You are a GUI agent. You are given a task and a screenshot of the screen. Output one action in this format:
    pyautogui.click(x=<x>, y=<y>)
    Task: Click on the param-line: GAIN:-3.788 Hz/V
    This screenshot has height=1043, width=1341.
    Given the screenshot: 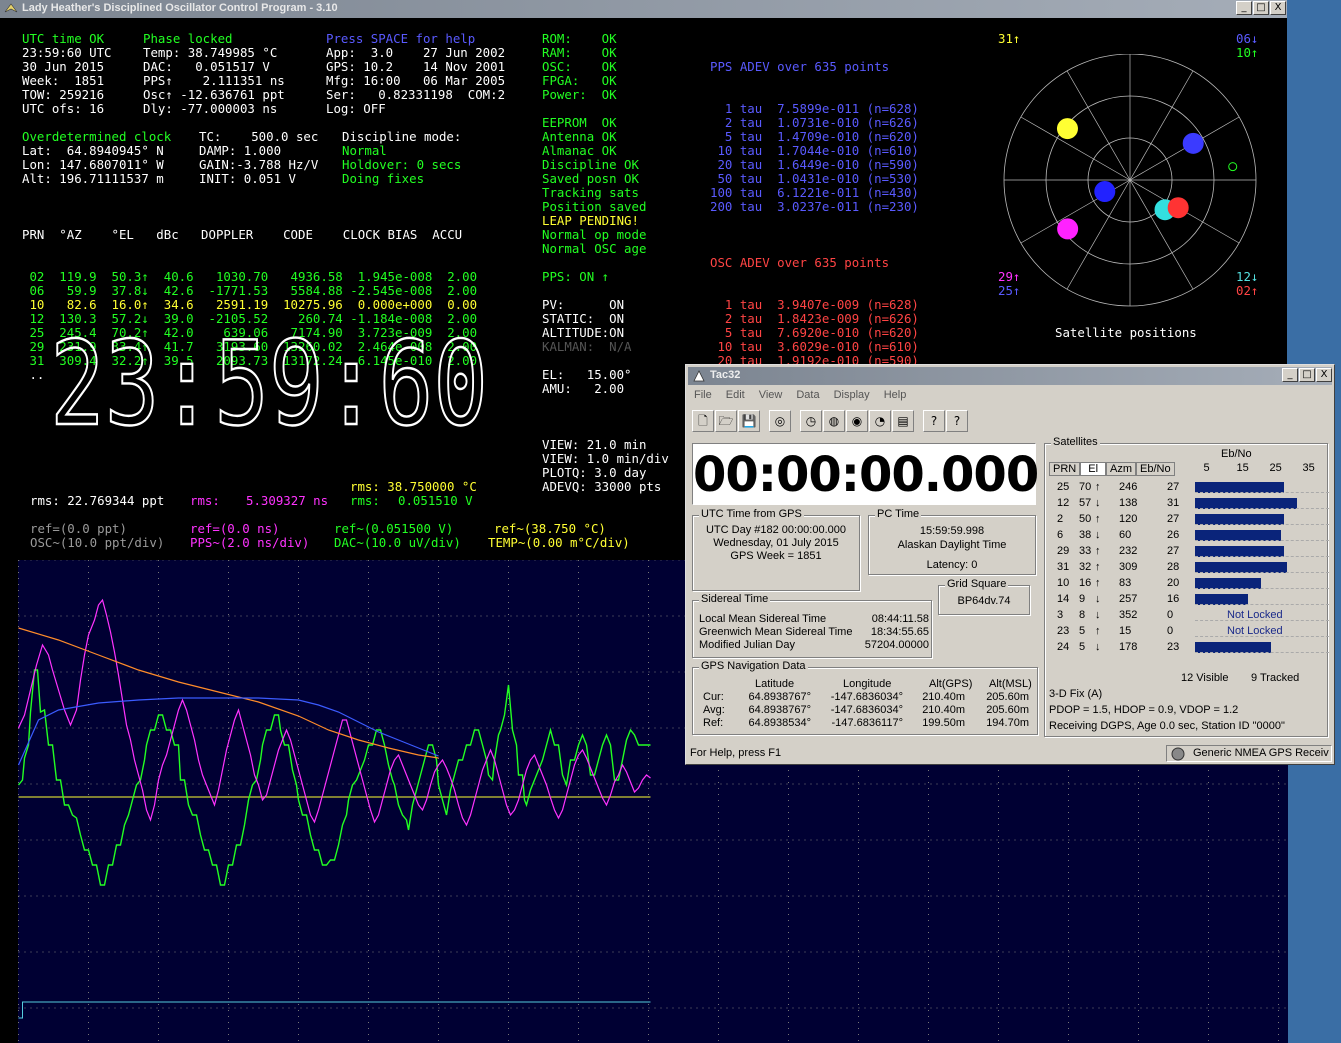 What is the action you would take?
    pyautogui.click(x=259, y=164)
    